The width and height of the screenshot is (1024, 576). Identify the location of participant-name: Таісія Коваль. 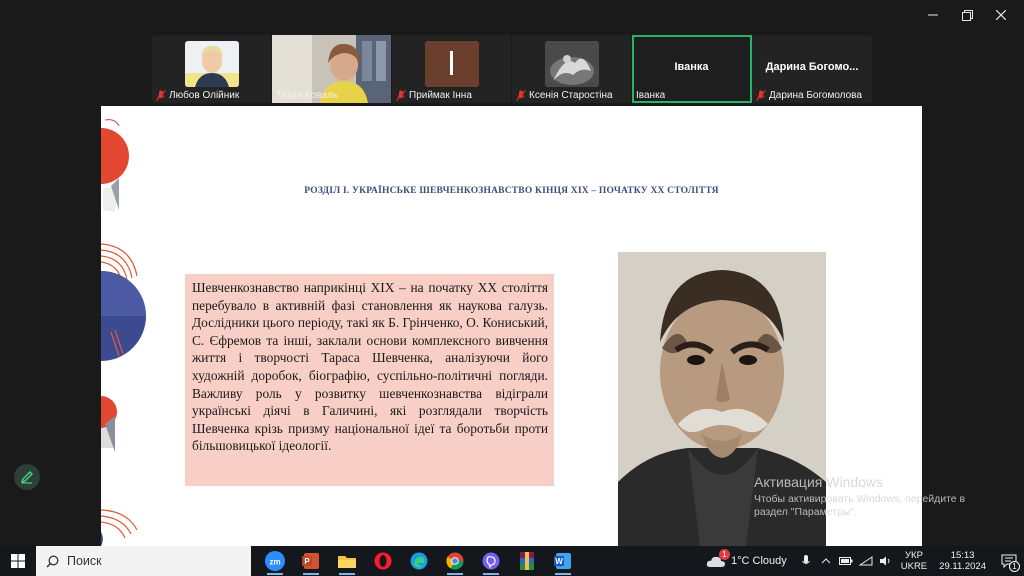
(307, 95).